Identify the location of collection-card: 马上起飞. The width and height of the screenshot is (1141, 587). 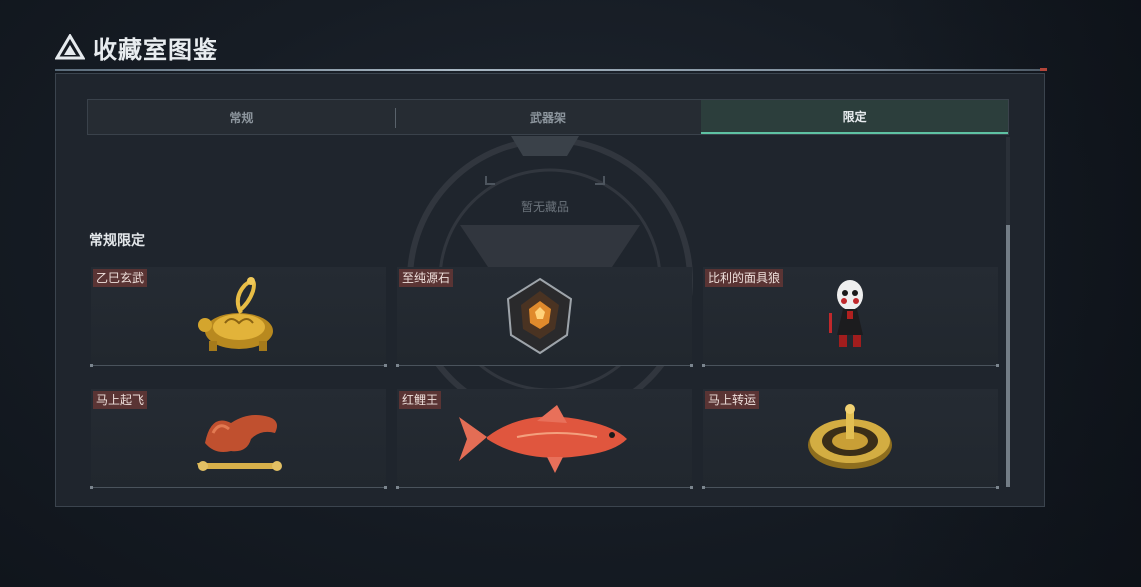
(238, 439).